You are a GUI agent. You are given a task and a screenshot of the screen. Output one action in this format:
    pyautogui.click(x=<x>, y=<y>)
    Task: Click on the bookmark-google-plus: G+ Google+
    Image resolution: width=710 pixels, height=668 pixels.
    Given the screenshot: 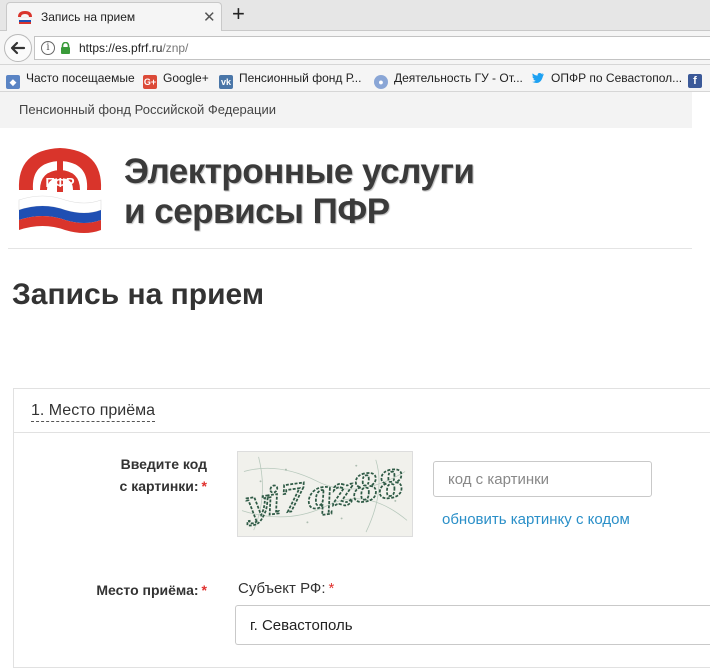 What is the action you would take?
    pyautogui.click(x=176, y=80)
    